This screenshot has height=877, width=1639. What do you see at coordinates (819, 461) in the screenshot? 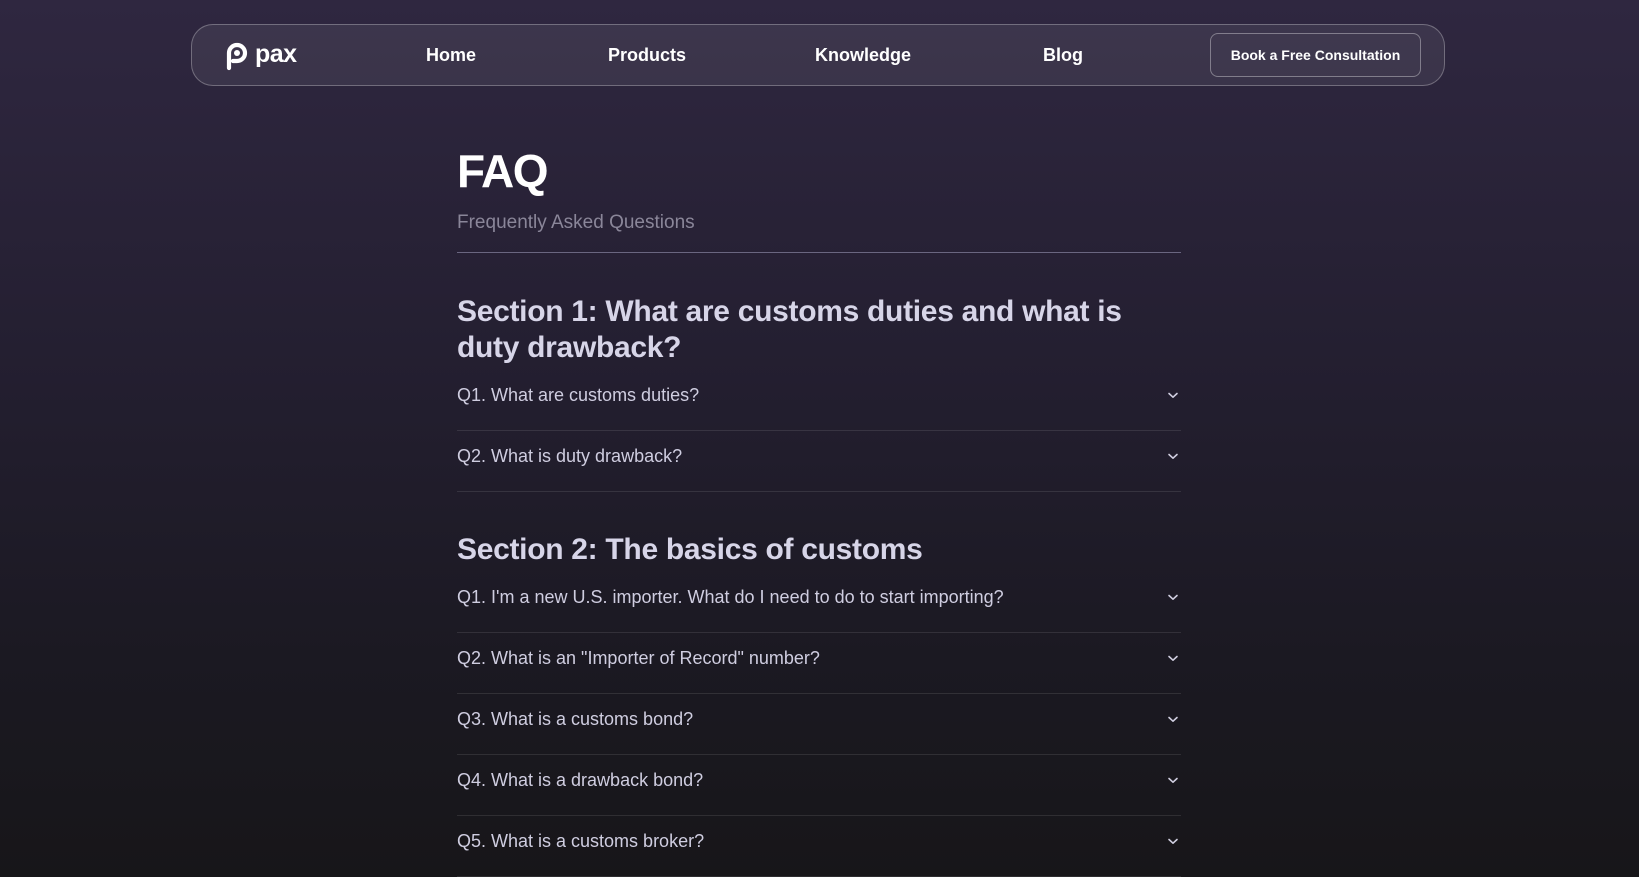
I see `faq-item: Q2. What is duty drawback?` at bounding box center [819, 461].